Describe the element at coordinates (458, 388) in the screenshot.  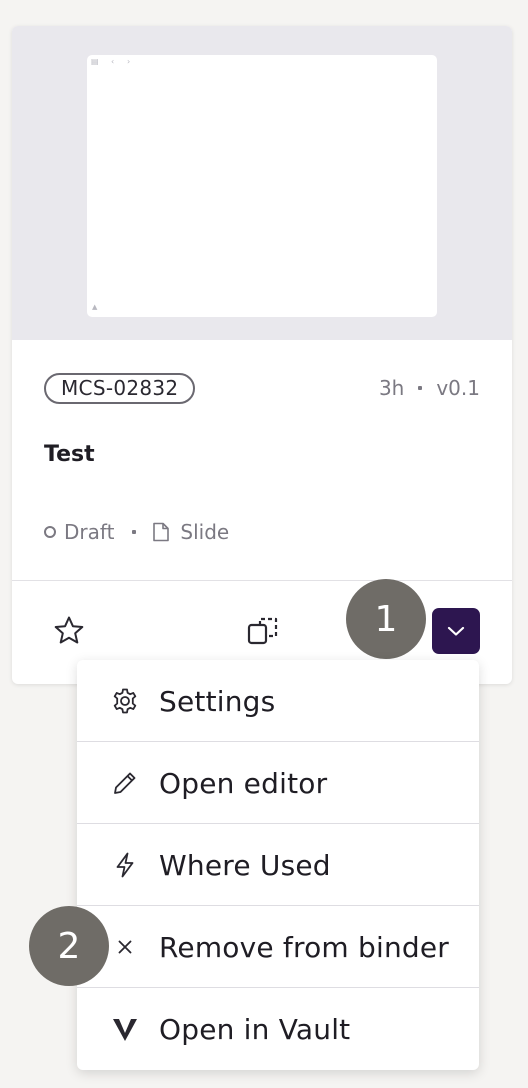
I see `version-label: v0.1` at that location.